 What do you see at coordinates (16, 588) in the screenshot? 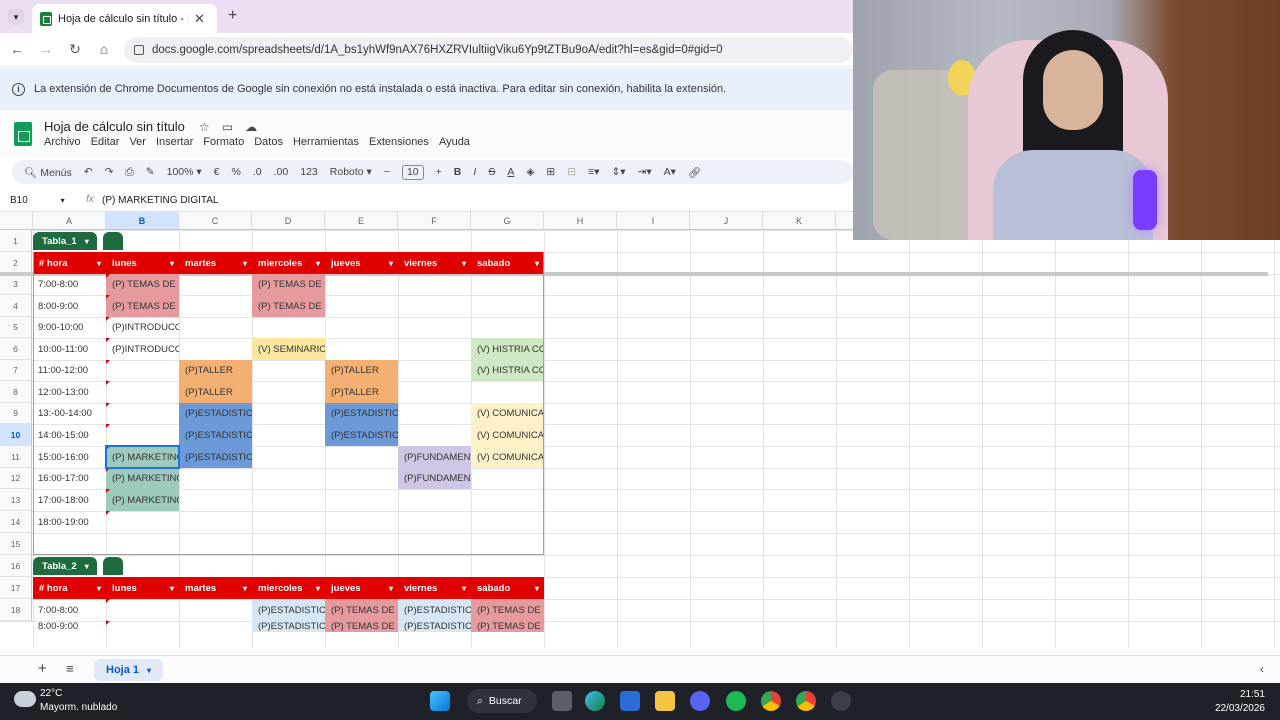
I see `row-header: 17` at bounding box center [16, 588].